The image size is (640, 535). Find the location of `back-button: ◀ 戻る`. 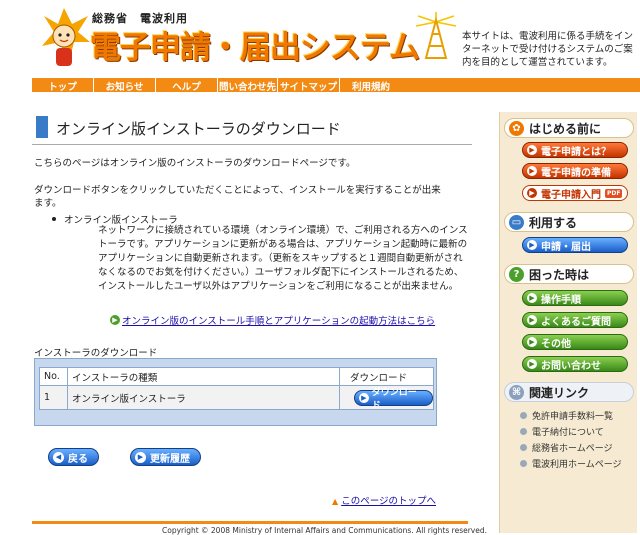

back-button: ◀ 戻る is located at coordinates (73, 457).